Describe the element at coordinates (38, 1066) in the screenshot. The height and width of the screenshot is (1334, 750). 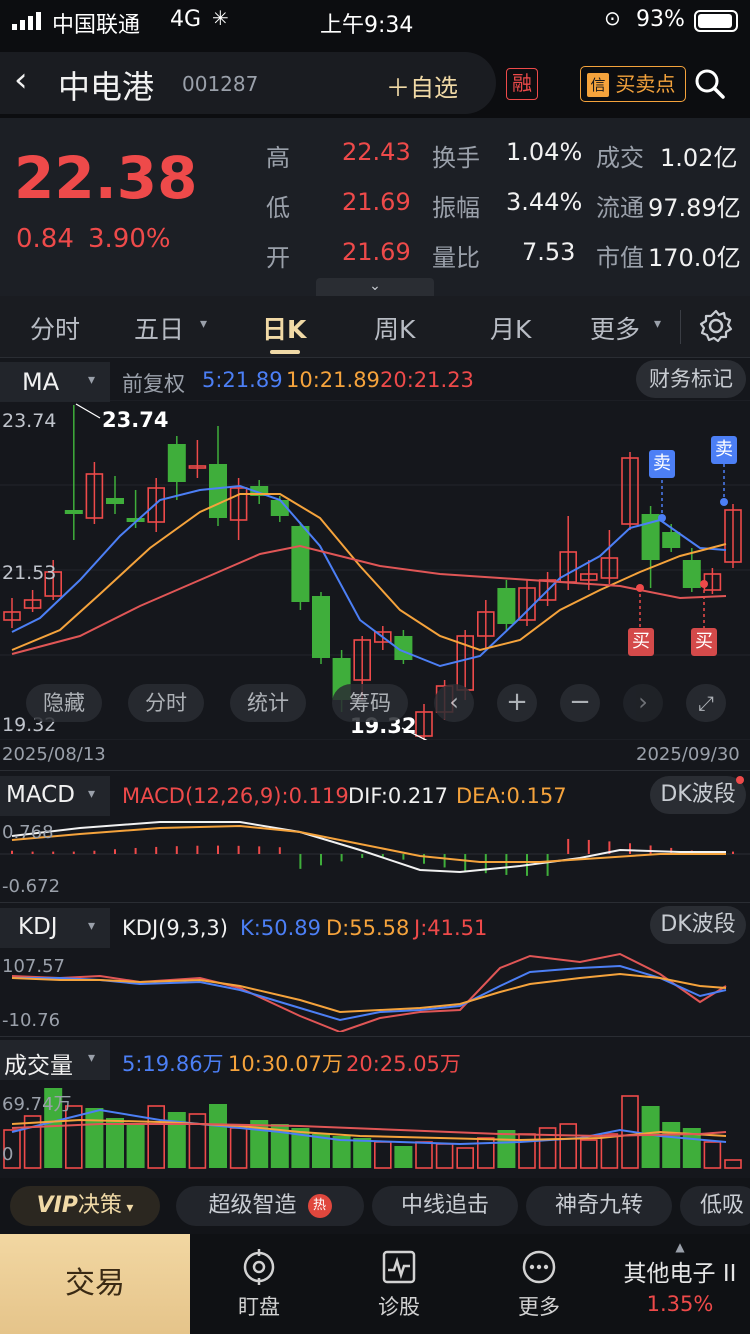
I see `volume-name: 成交量` at that location.